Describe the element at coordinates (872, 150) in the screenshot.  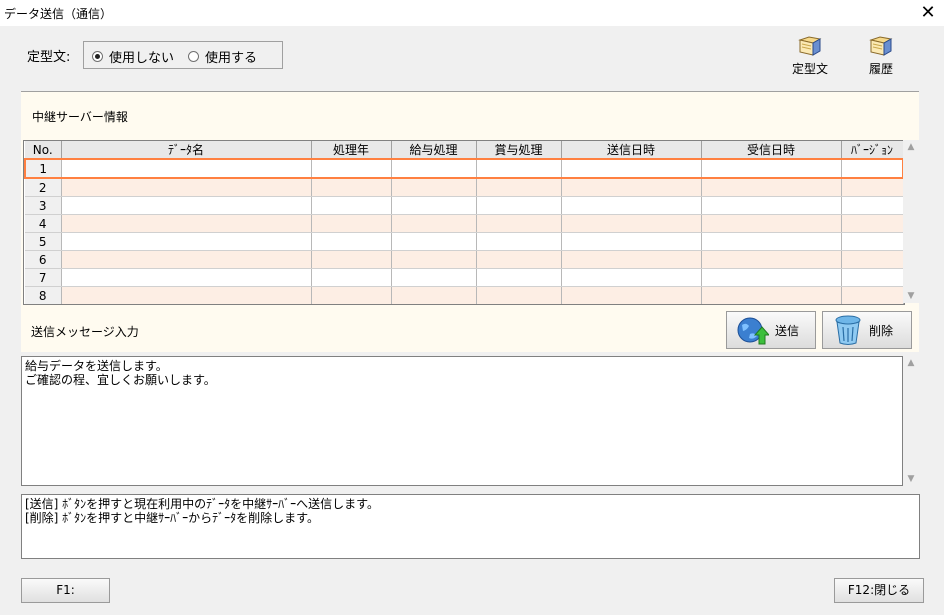
I see `col-header-version: ﾊﾞｰｼﾞｮﾝ` at that location.